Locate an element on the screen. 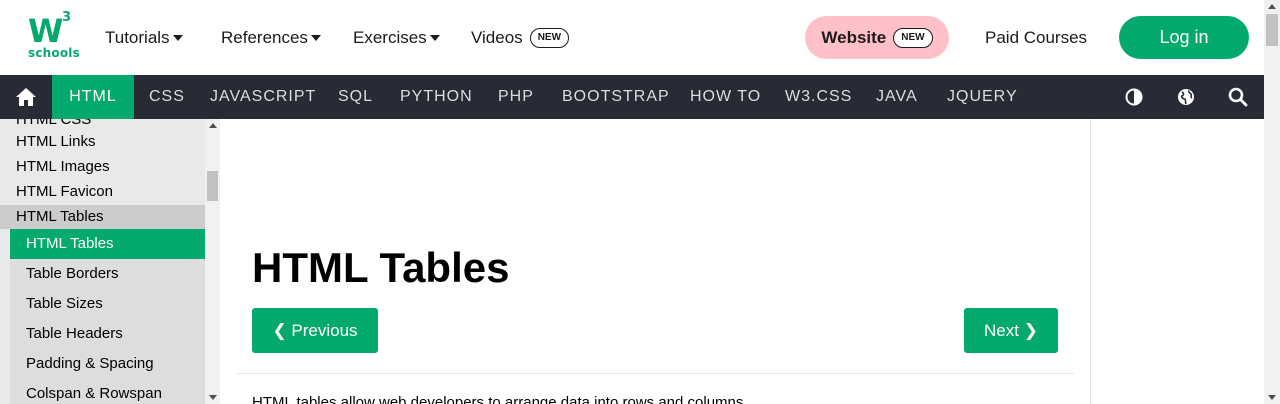 This screenshot has width=1280, height=404. sidebar-subitem-html-tables: HTML Tables is located at coordinates (107, 244).